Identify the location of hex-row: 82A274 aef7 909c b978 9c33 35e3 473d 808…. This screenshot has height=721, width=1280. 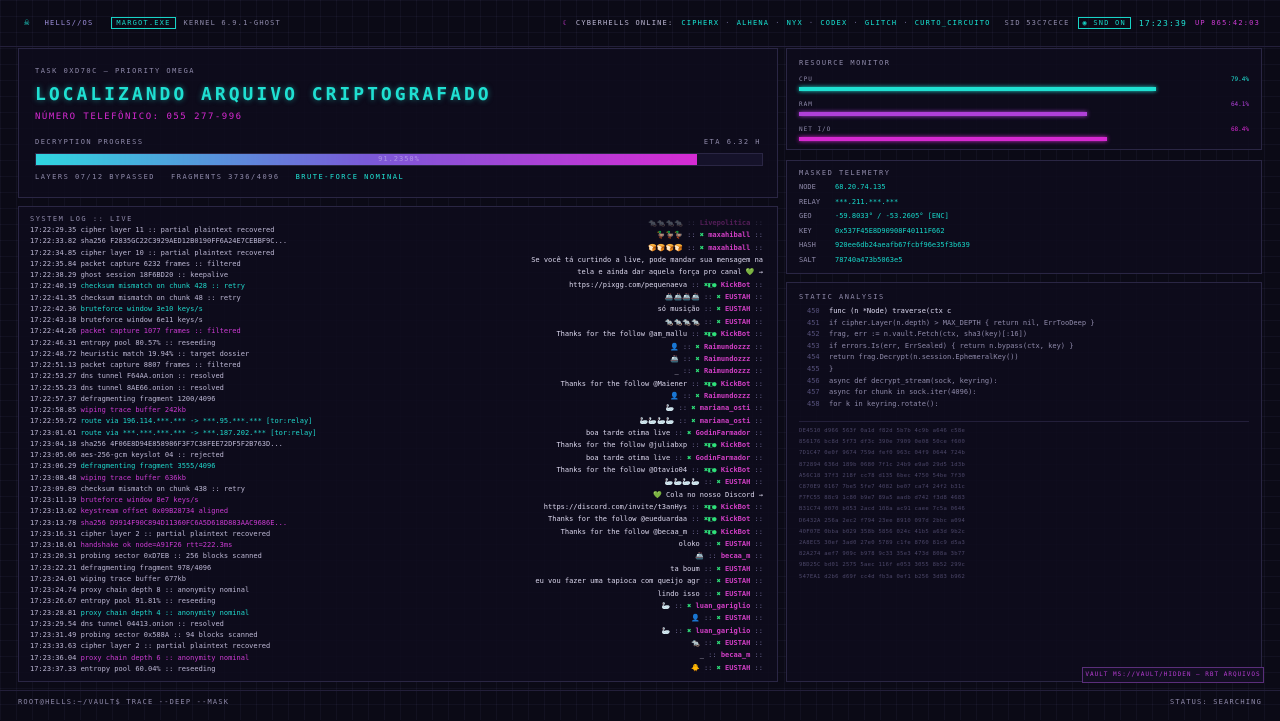
(882, 554).